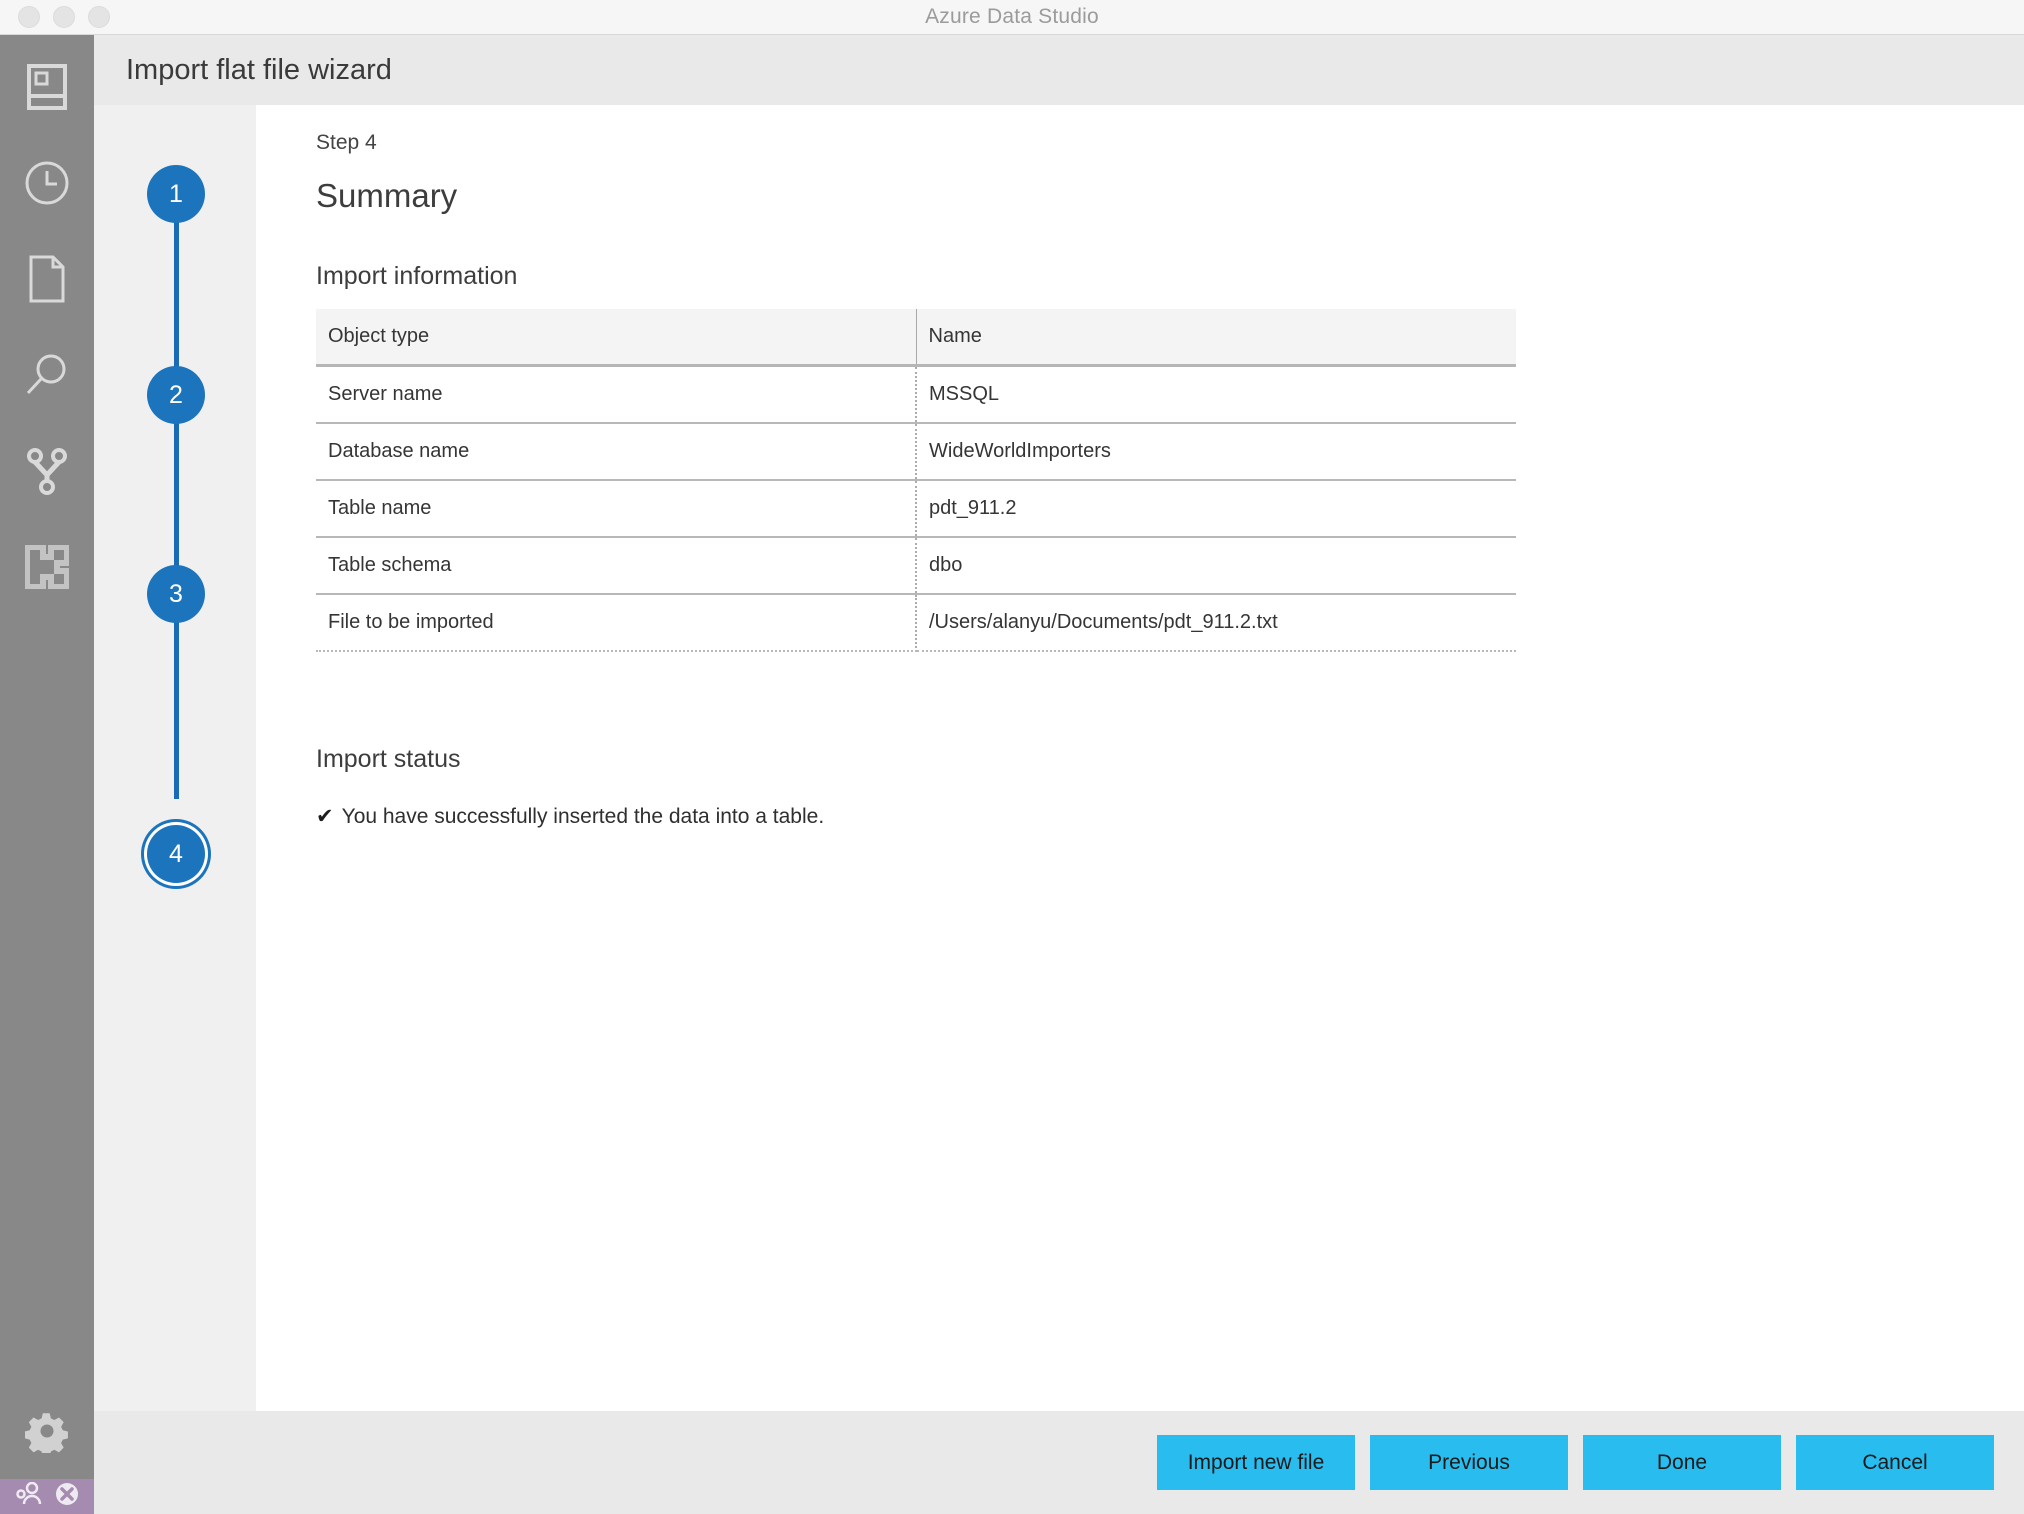 The height and width of the screenshot is (1514, 2024). What do you see at coordinates (1895, 1462) in the screenshot?
I see `cancel-button: Cancel` at bounding box center [1895, 1462].